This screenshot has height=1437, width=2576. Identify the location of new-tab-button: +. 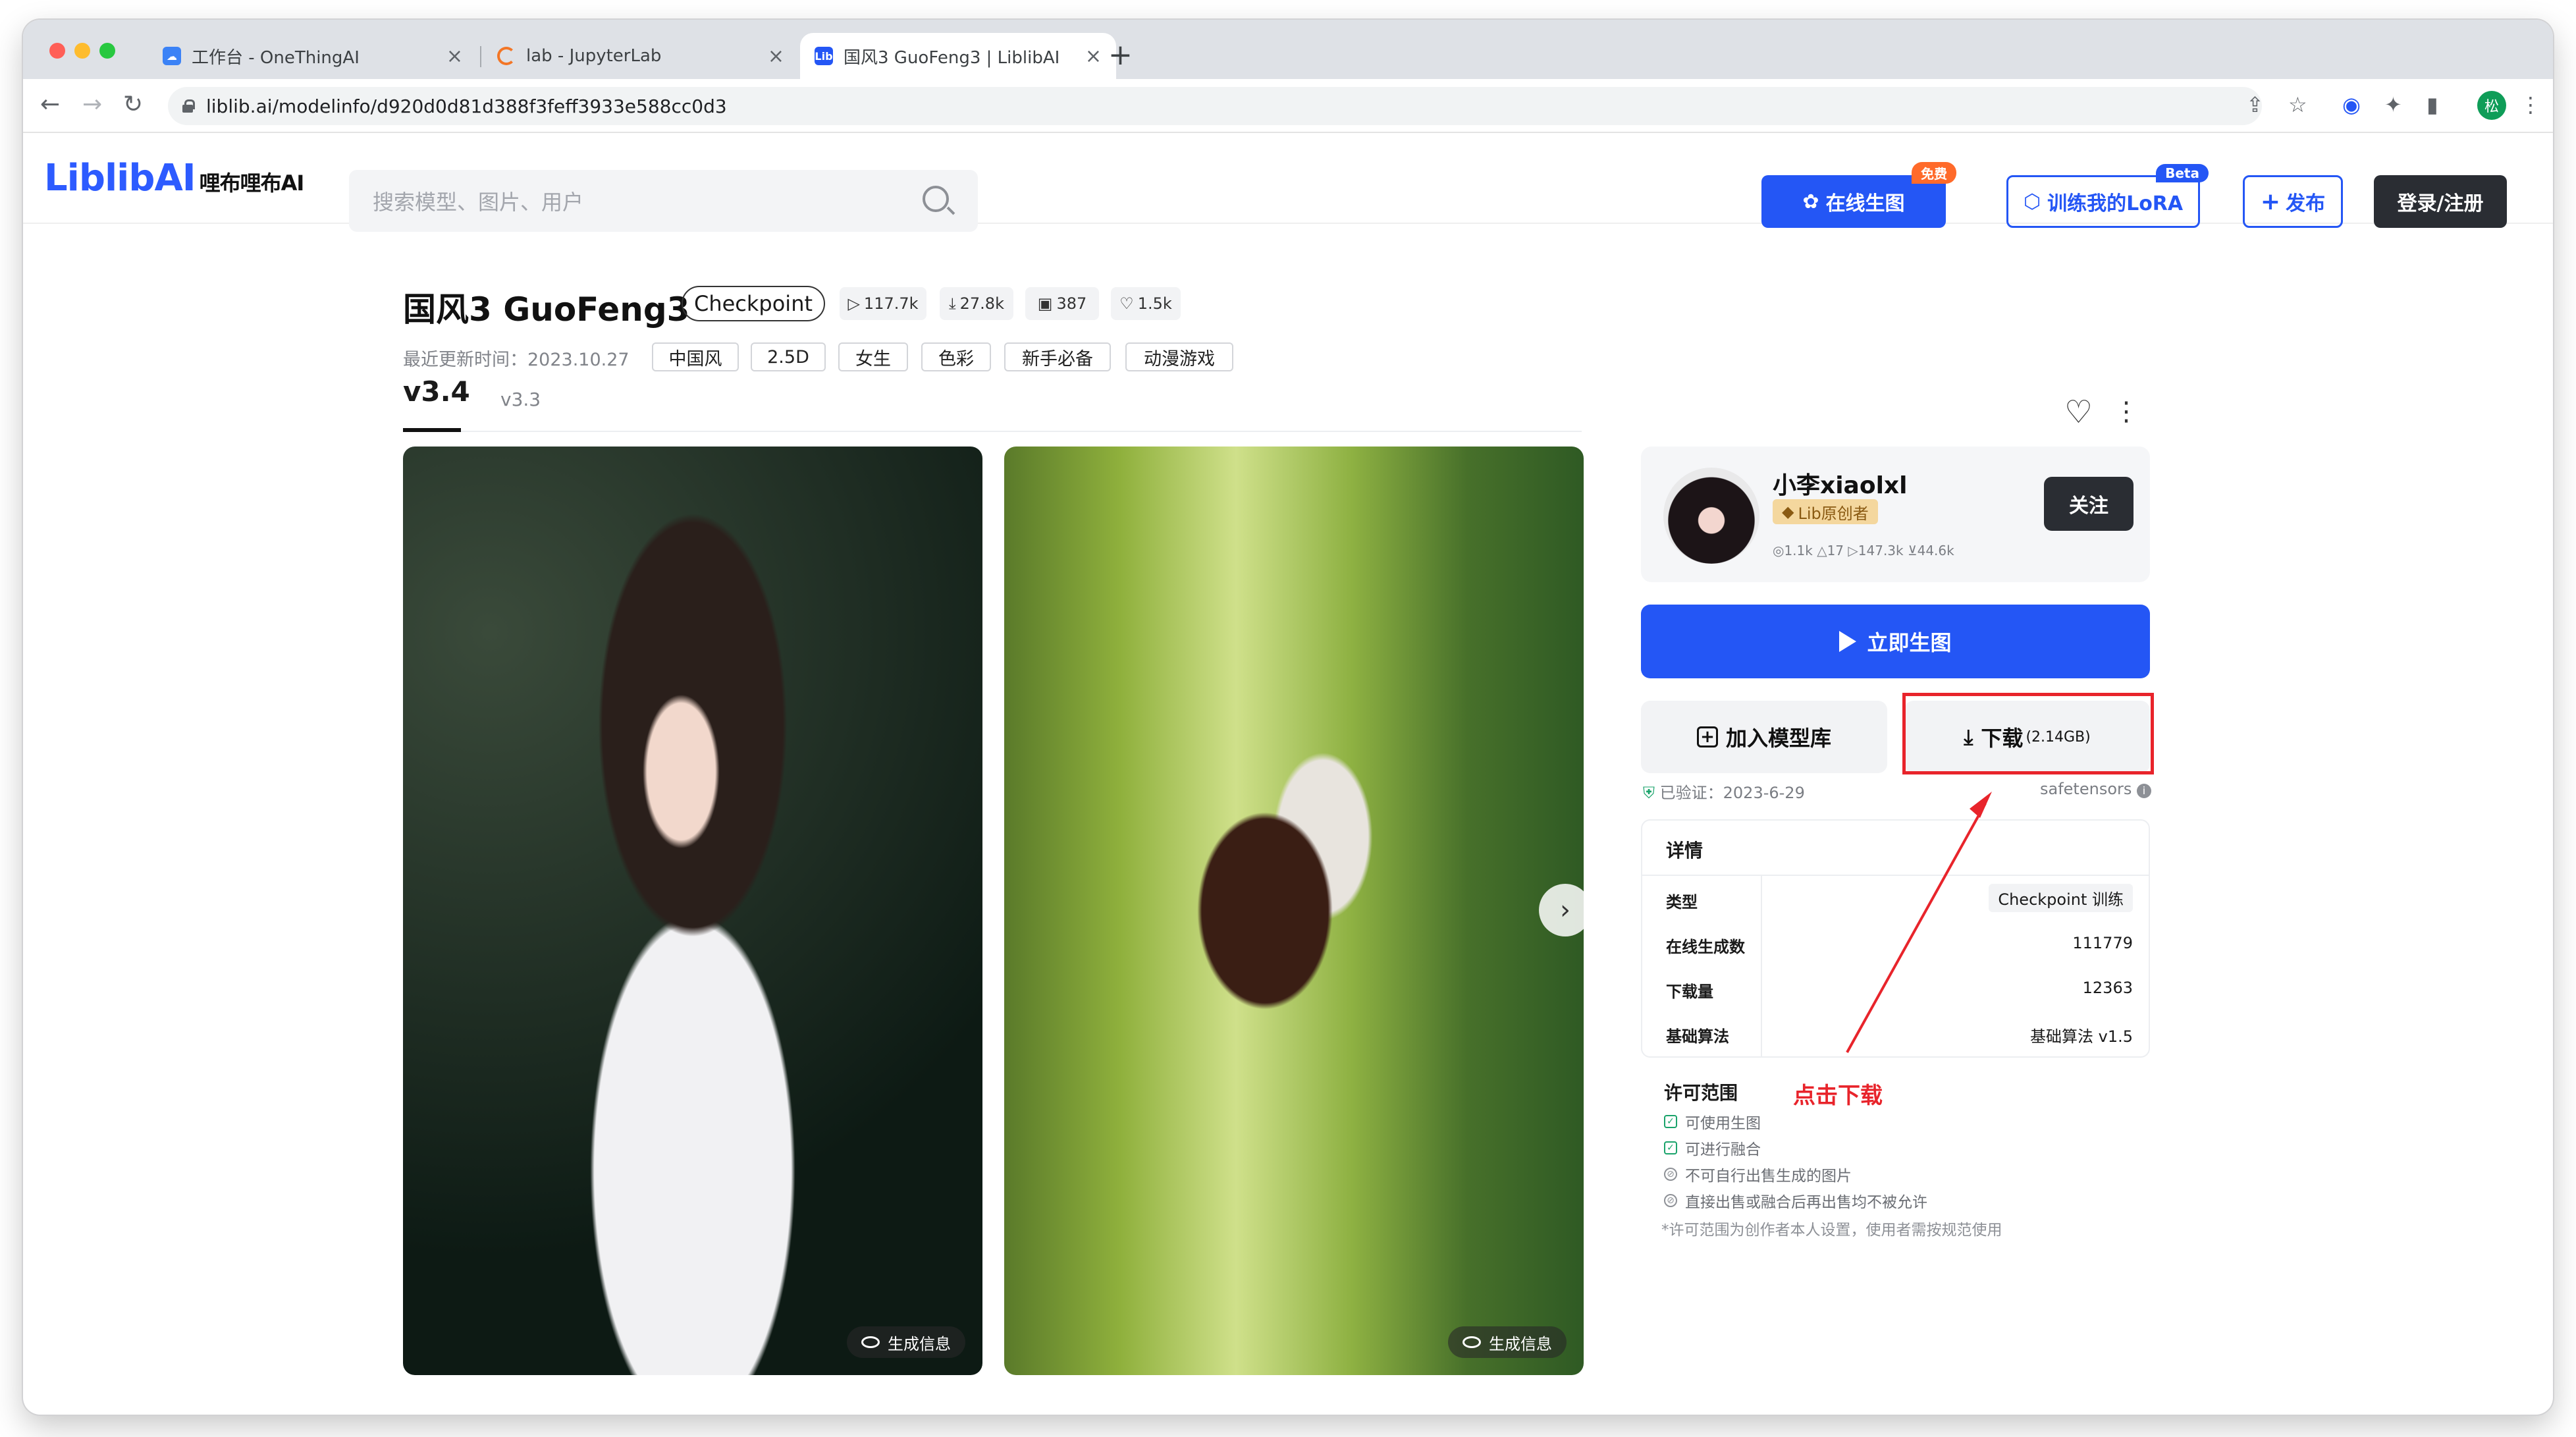
(1120, 55).